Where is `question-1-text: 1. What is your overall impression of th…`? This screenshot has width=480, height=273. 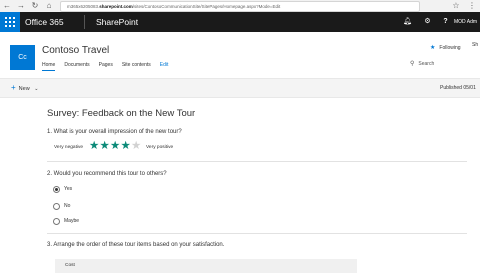 question-1-text: 1. What is your overall impression of th… is located at coordinates (114, 132).